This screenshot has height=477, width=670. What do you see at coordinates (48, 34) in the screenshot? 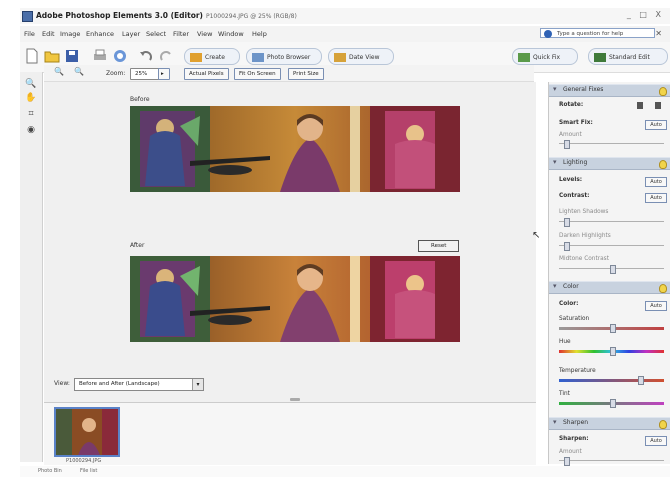
I see `menu-edit: Edit` at bounding box center [48, 34].